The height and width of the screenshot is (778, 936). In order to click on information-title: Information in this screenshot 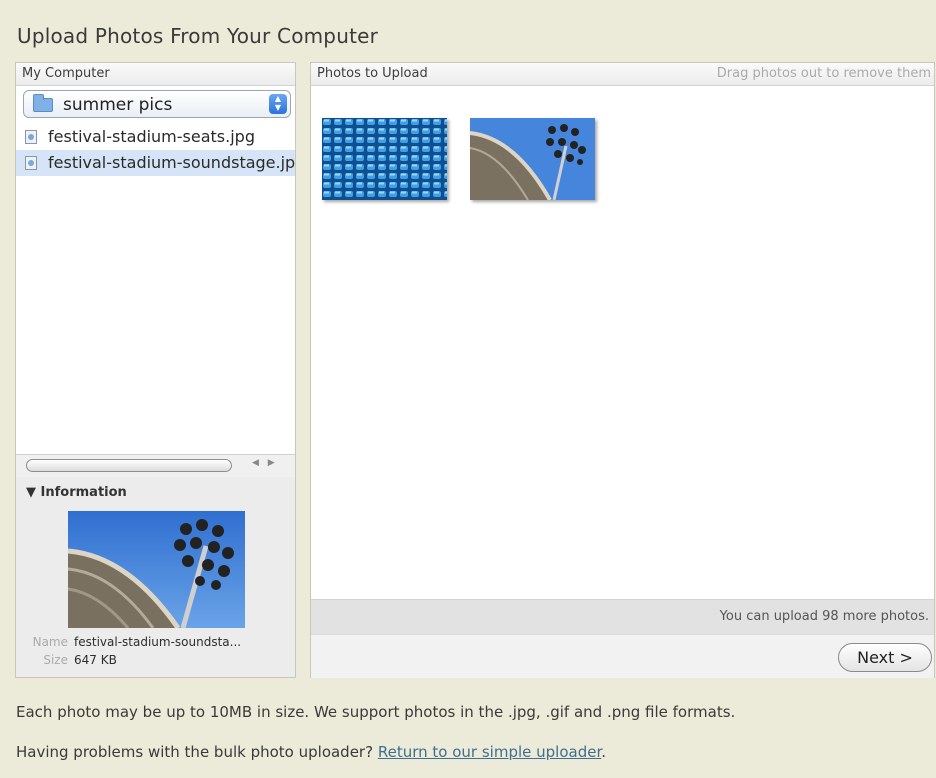, I will do `click(83, 492)`.